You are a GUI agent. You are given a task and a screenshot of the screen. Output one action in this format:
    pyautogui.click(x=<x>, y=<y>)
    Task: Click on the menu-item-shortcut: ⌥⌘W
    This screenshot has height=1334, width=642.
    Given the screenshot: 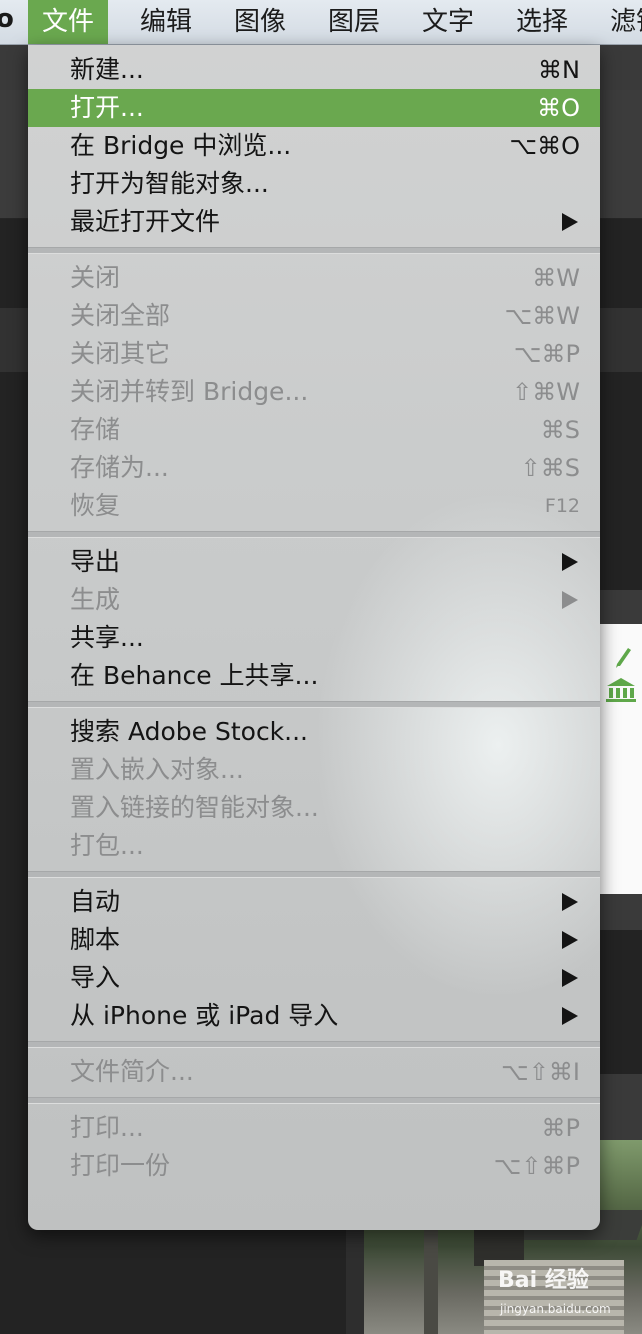 What is the action you would take?
    pyautogui.click(x=542, y=316)
    